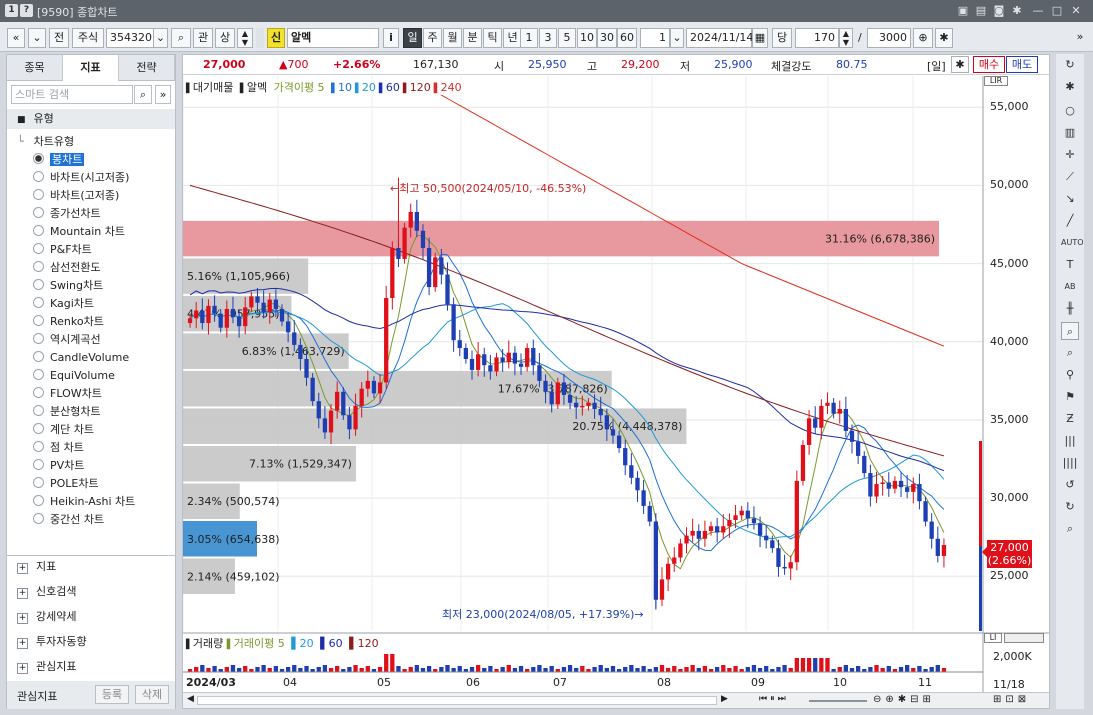 Image resolution: width=1093 pixels, height=715 pixels. I want to click on line-icon: ╱, so click(1070, 221).